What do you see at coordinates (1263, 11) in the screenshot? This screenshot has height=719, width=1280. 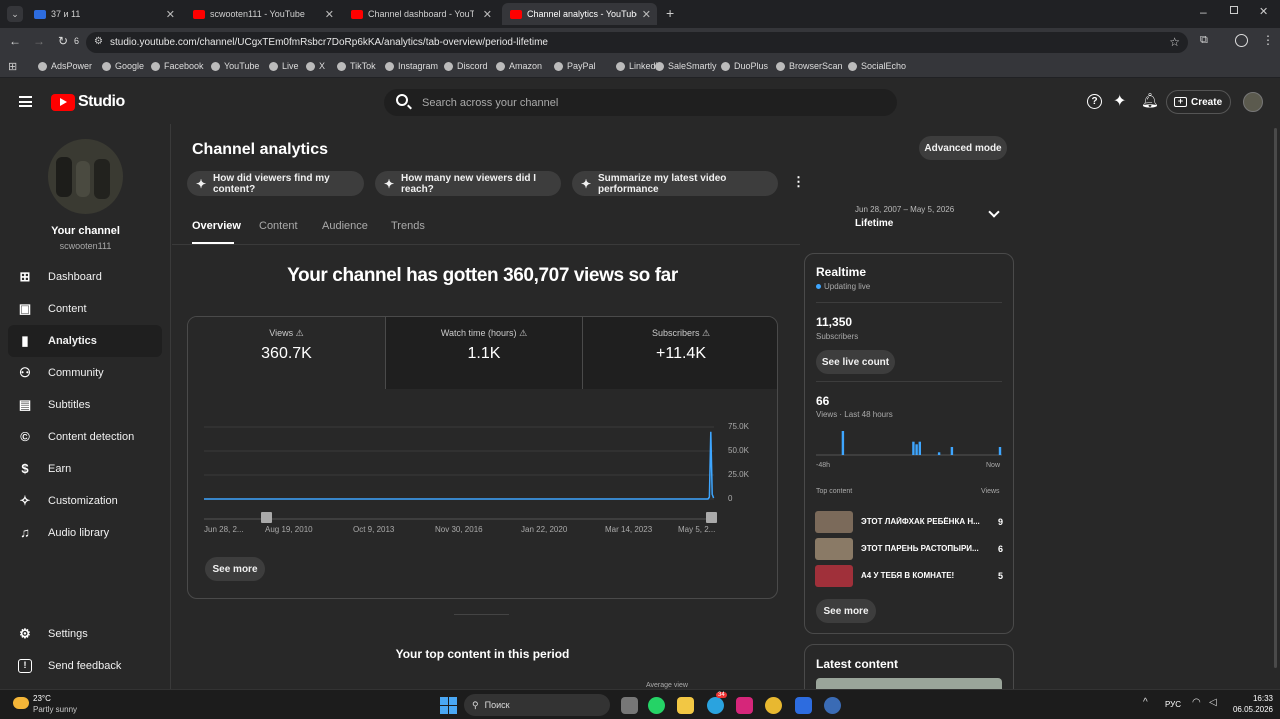 I see `close-window-icon: ✕` at bounding box center [1263, 11].